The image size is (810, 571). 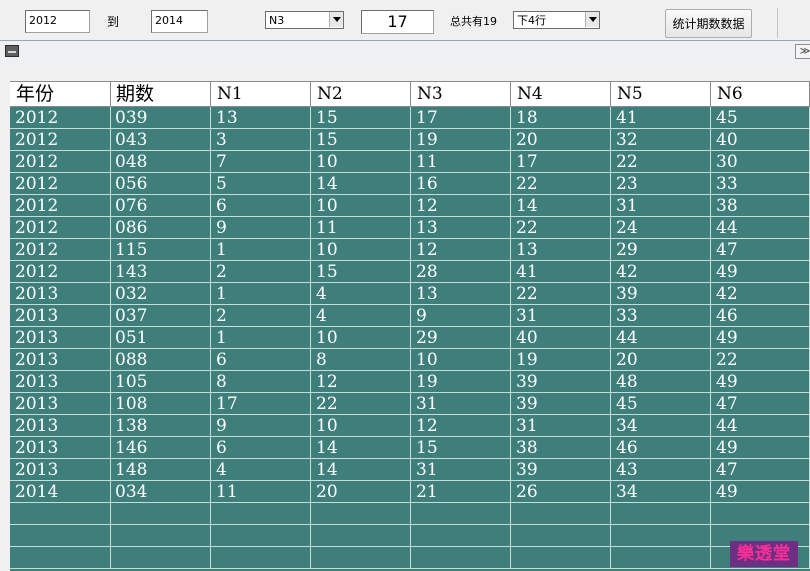 I want to click on table-cell: 26, so click(x=561, y=492).